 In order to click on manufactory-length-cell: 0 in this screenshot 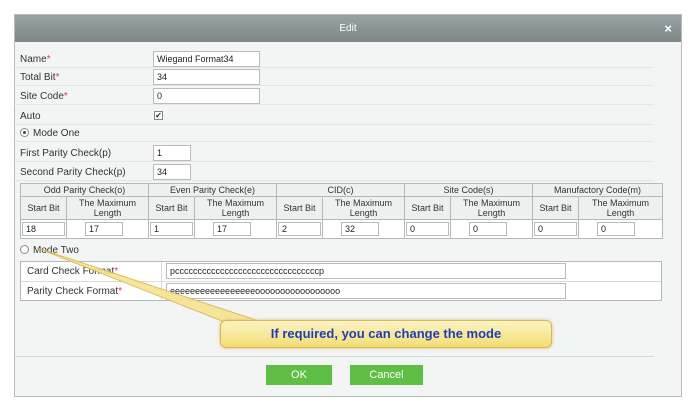, I will do `click(620, 229)`.